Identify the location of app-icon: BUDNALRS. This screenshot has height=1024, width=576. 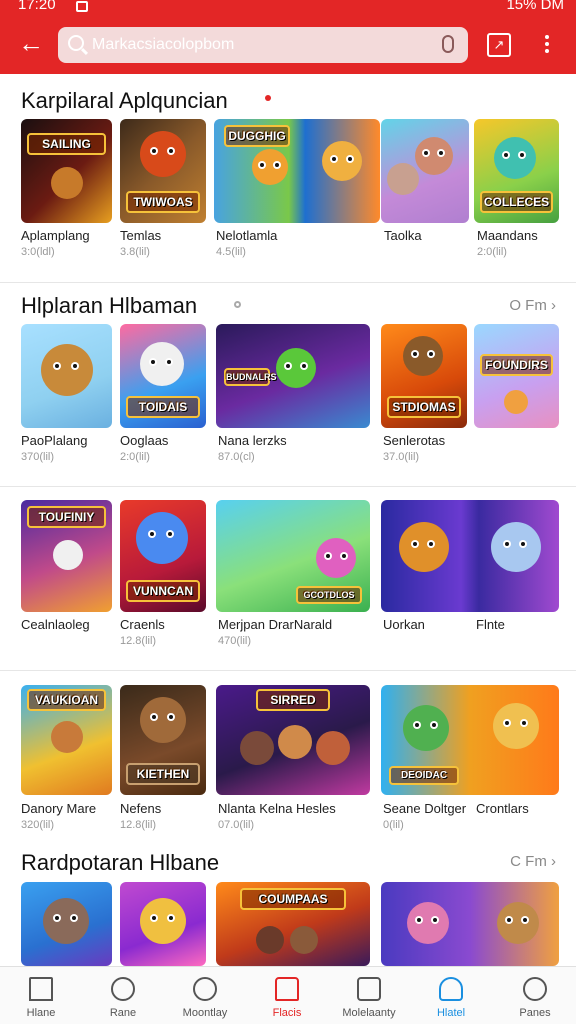
(293, 376).